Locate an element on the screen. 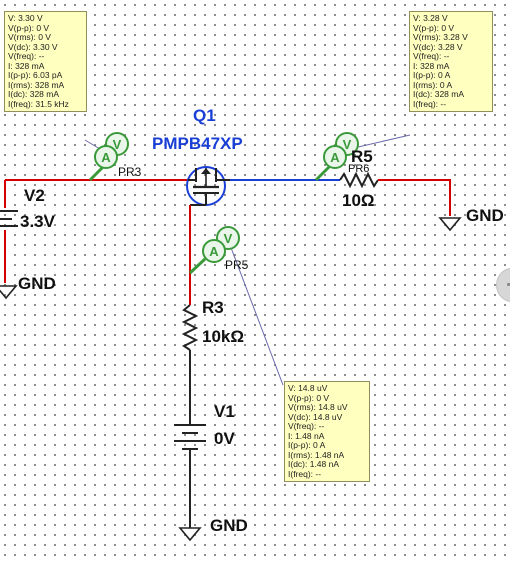  ground-symbol-bottom is located at coordinates (190, 534).